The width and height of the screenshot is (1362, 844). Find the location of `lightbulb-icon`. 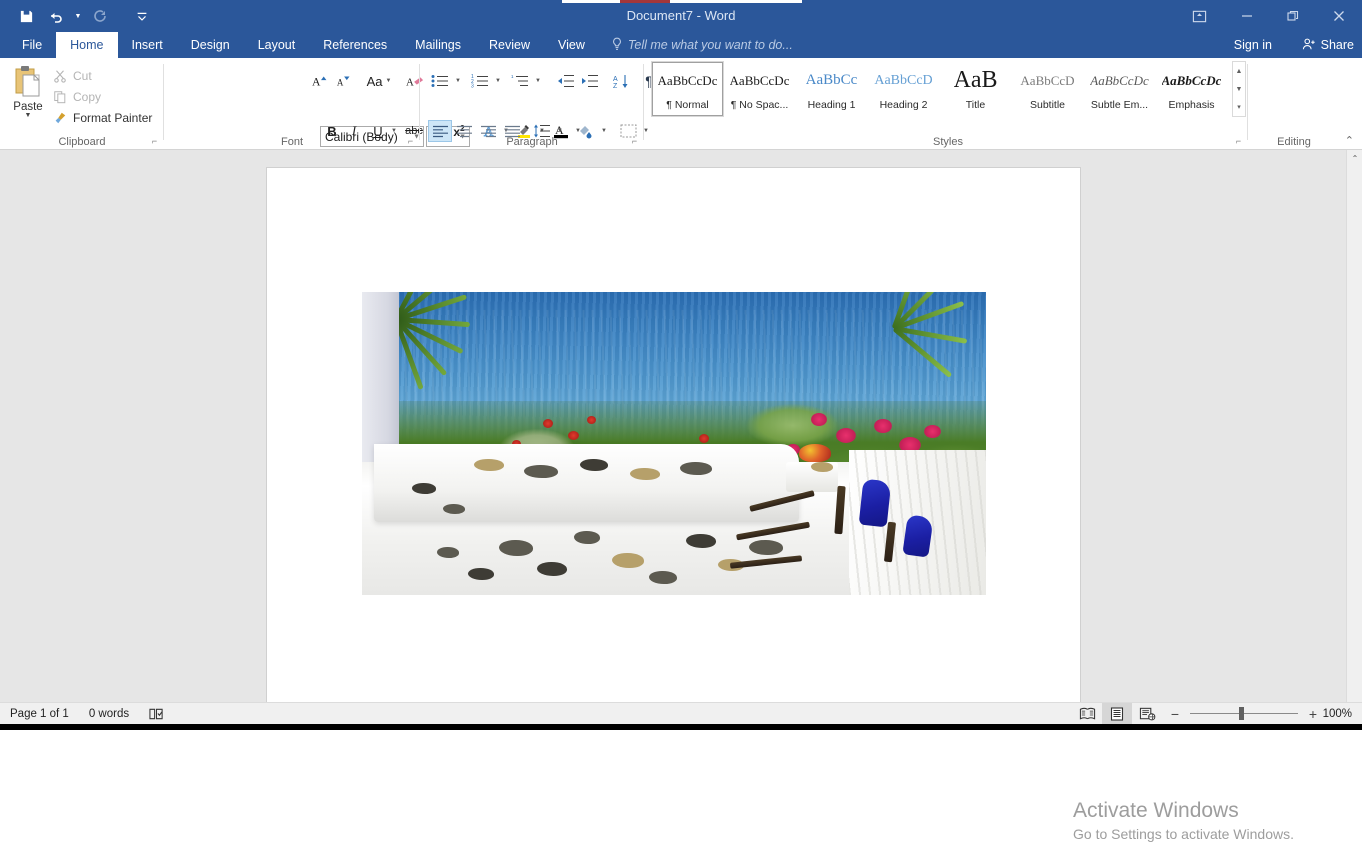

lightbulb-icon is located at coordinates (617, 45).